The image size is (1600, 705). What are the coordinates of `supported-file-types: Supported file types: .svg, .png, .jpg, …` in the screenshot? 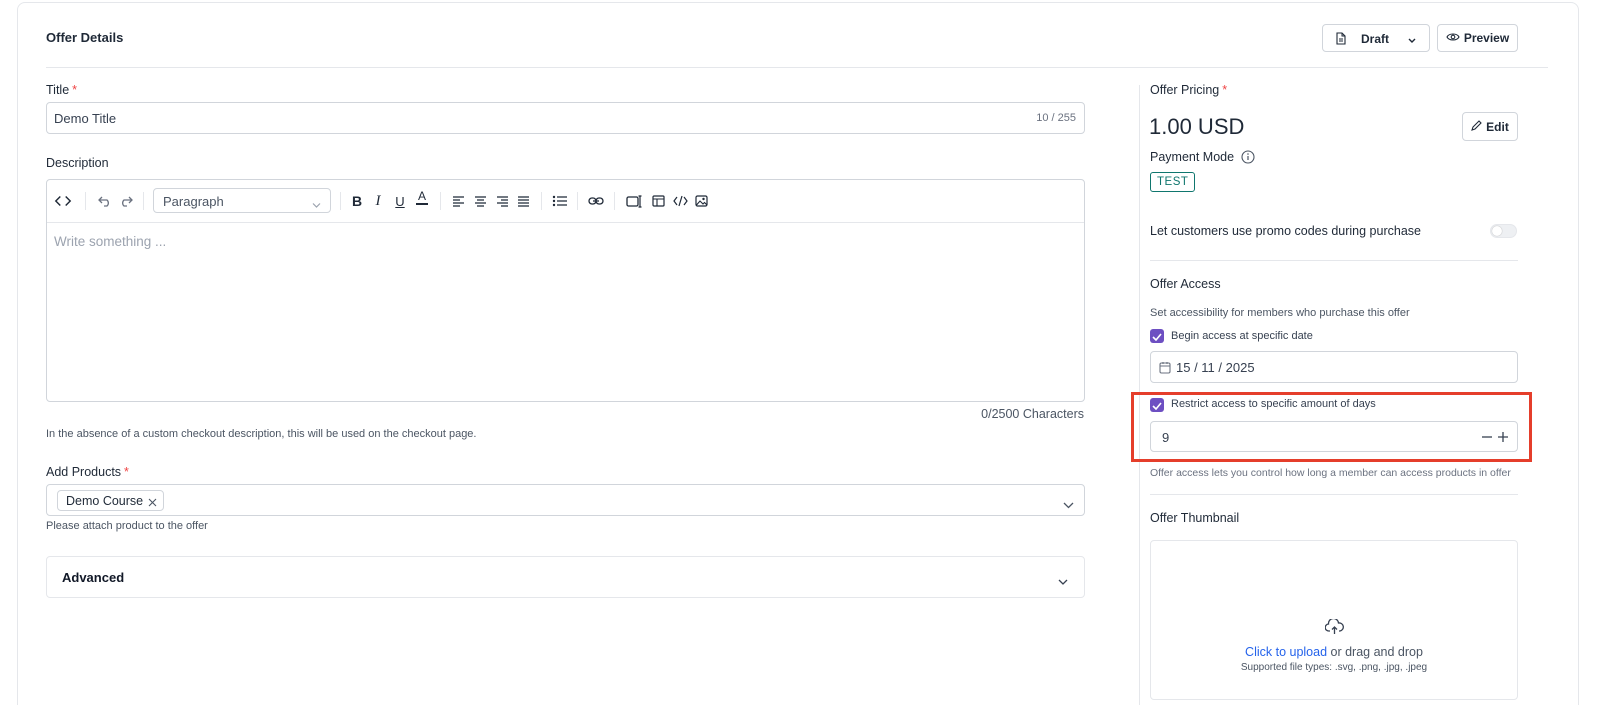 It's located at (1334, 667).